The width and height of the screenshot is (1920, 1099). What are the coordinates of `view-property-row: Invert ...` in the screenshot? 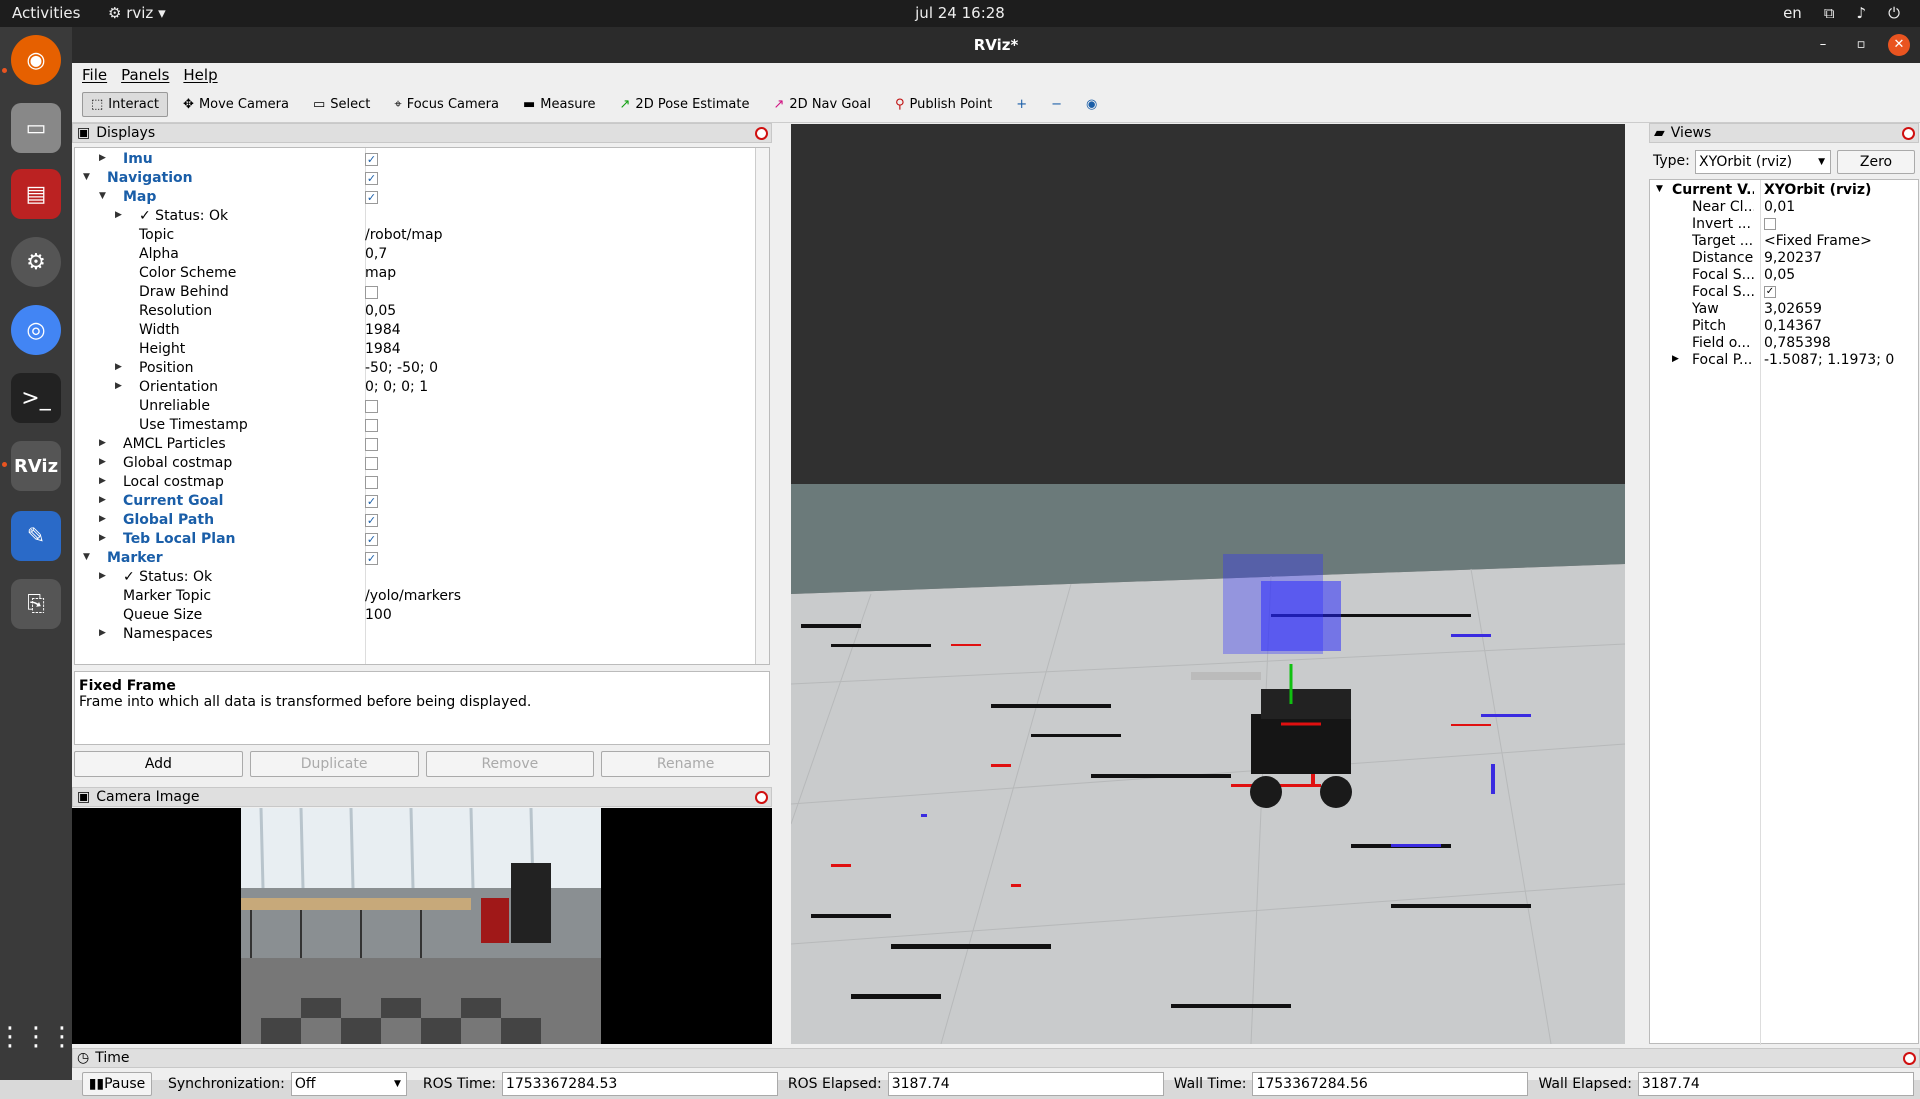 It's located at (1784, 224).